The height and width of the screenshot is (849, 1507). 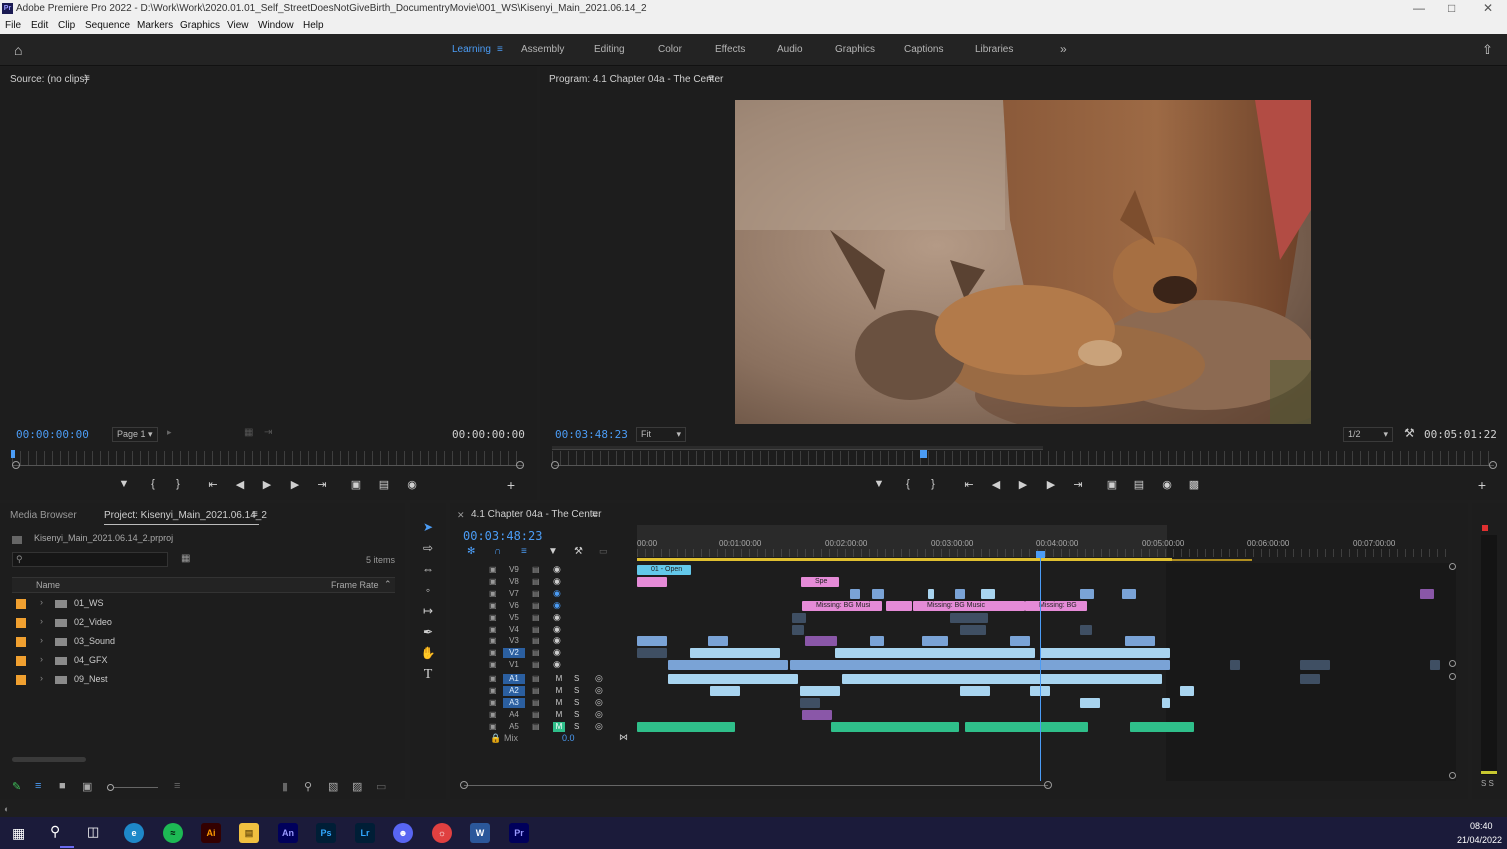 What do you see at coordinates (623, 737) in the screenshot?
I see `mix-collapse-icon: ⋈` at bounding box center [623, 737].